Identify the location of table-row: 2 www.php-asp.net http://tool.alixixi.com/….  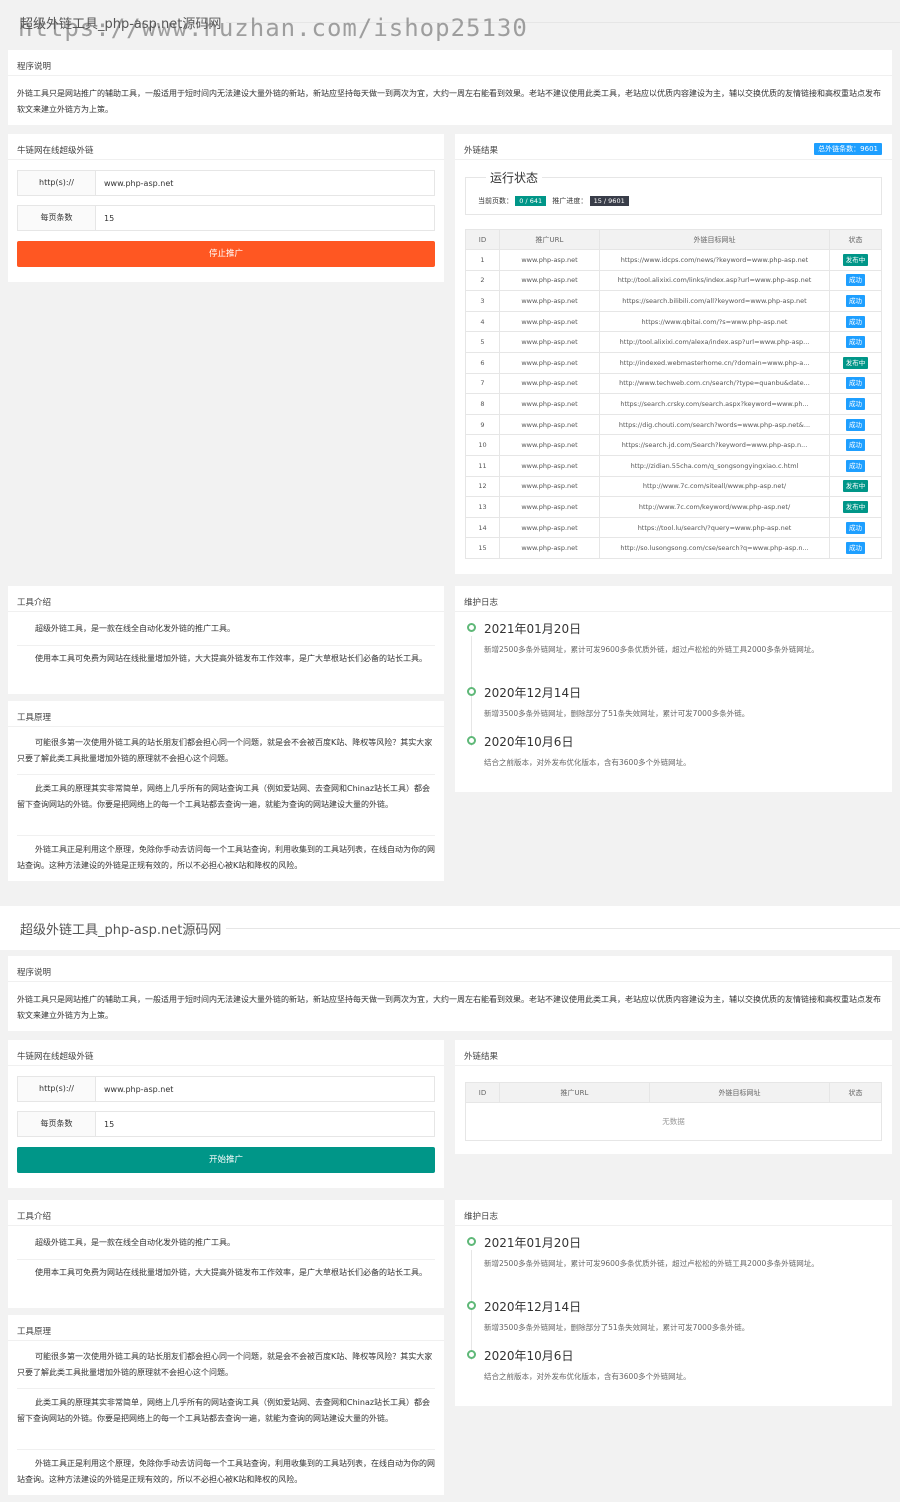
(673, 280).